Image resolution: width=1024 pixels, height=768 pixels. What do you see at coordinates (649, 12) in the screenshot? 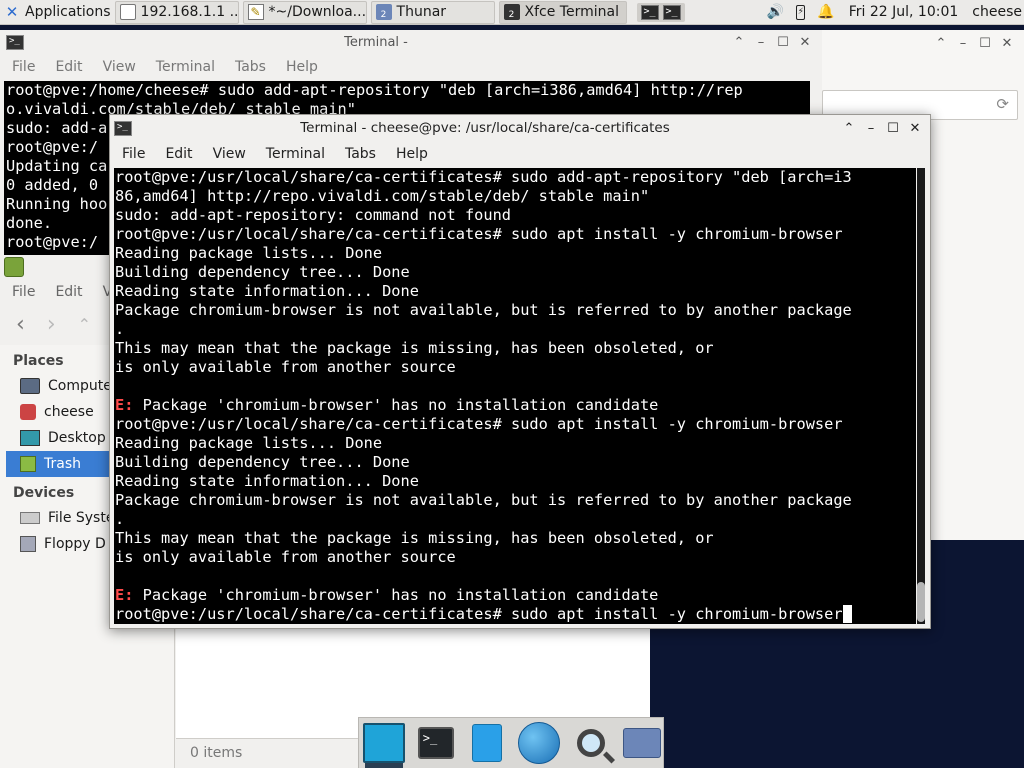
I see `workspace-1-terminal-icon: >_` at bounding box center [649, 12].